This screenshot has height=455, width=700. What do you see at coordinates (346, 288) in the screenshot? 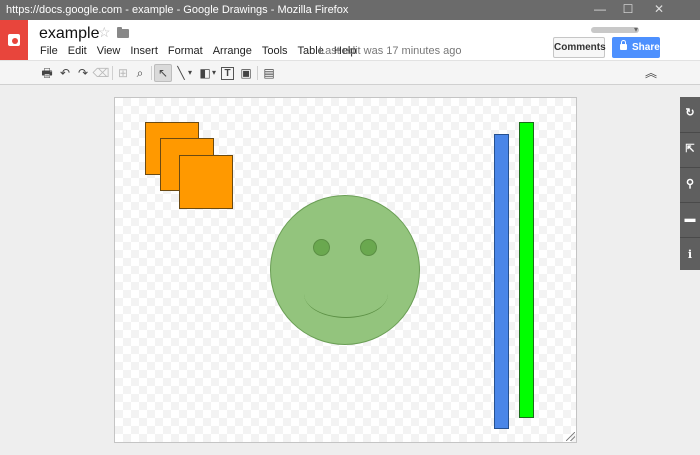
I see `smiley-mouth` at bounding box center [346, 288].